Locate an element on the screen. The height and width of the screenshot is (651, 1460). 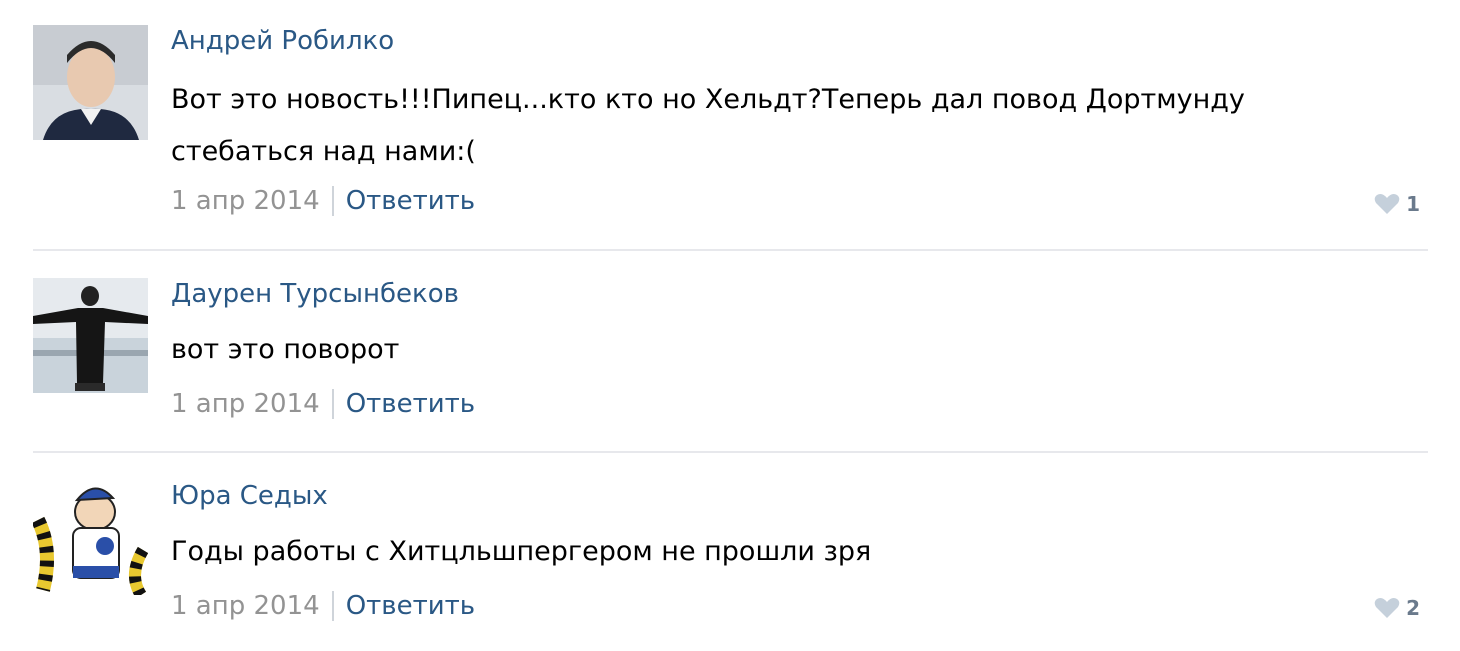
comment-author-link: Даурен Турсынбеков is located at coordinates (315, 294).